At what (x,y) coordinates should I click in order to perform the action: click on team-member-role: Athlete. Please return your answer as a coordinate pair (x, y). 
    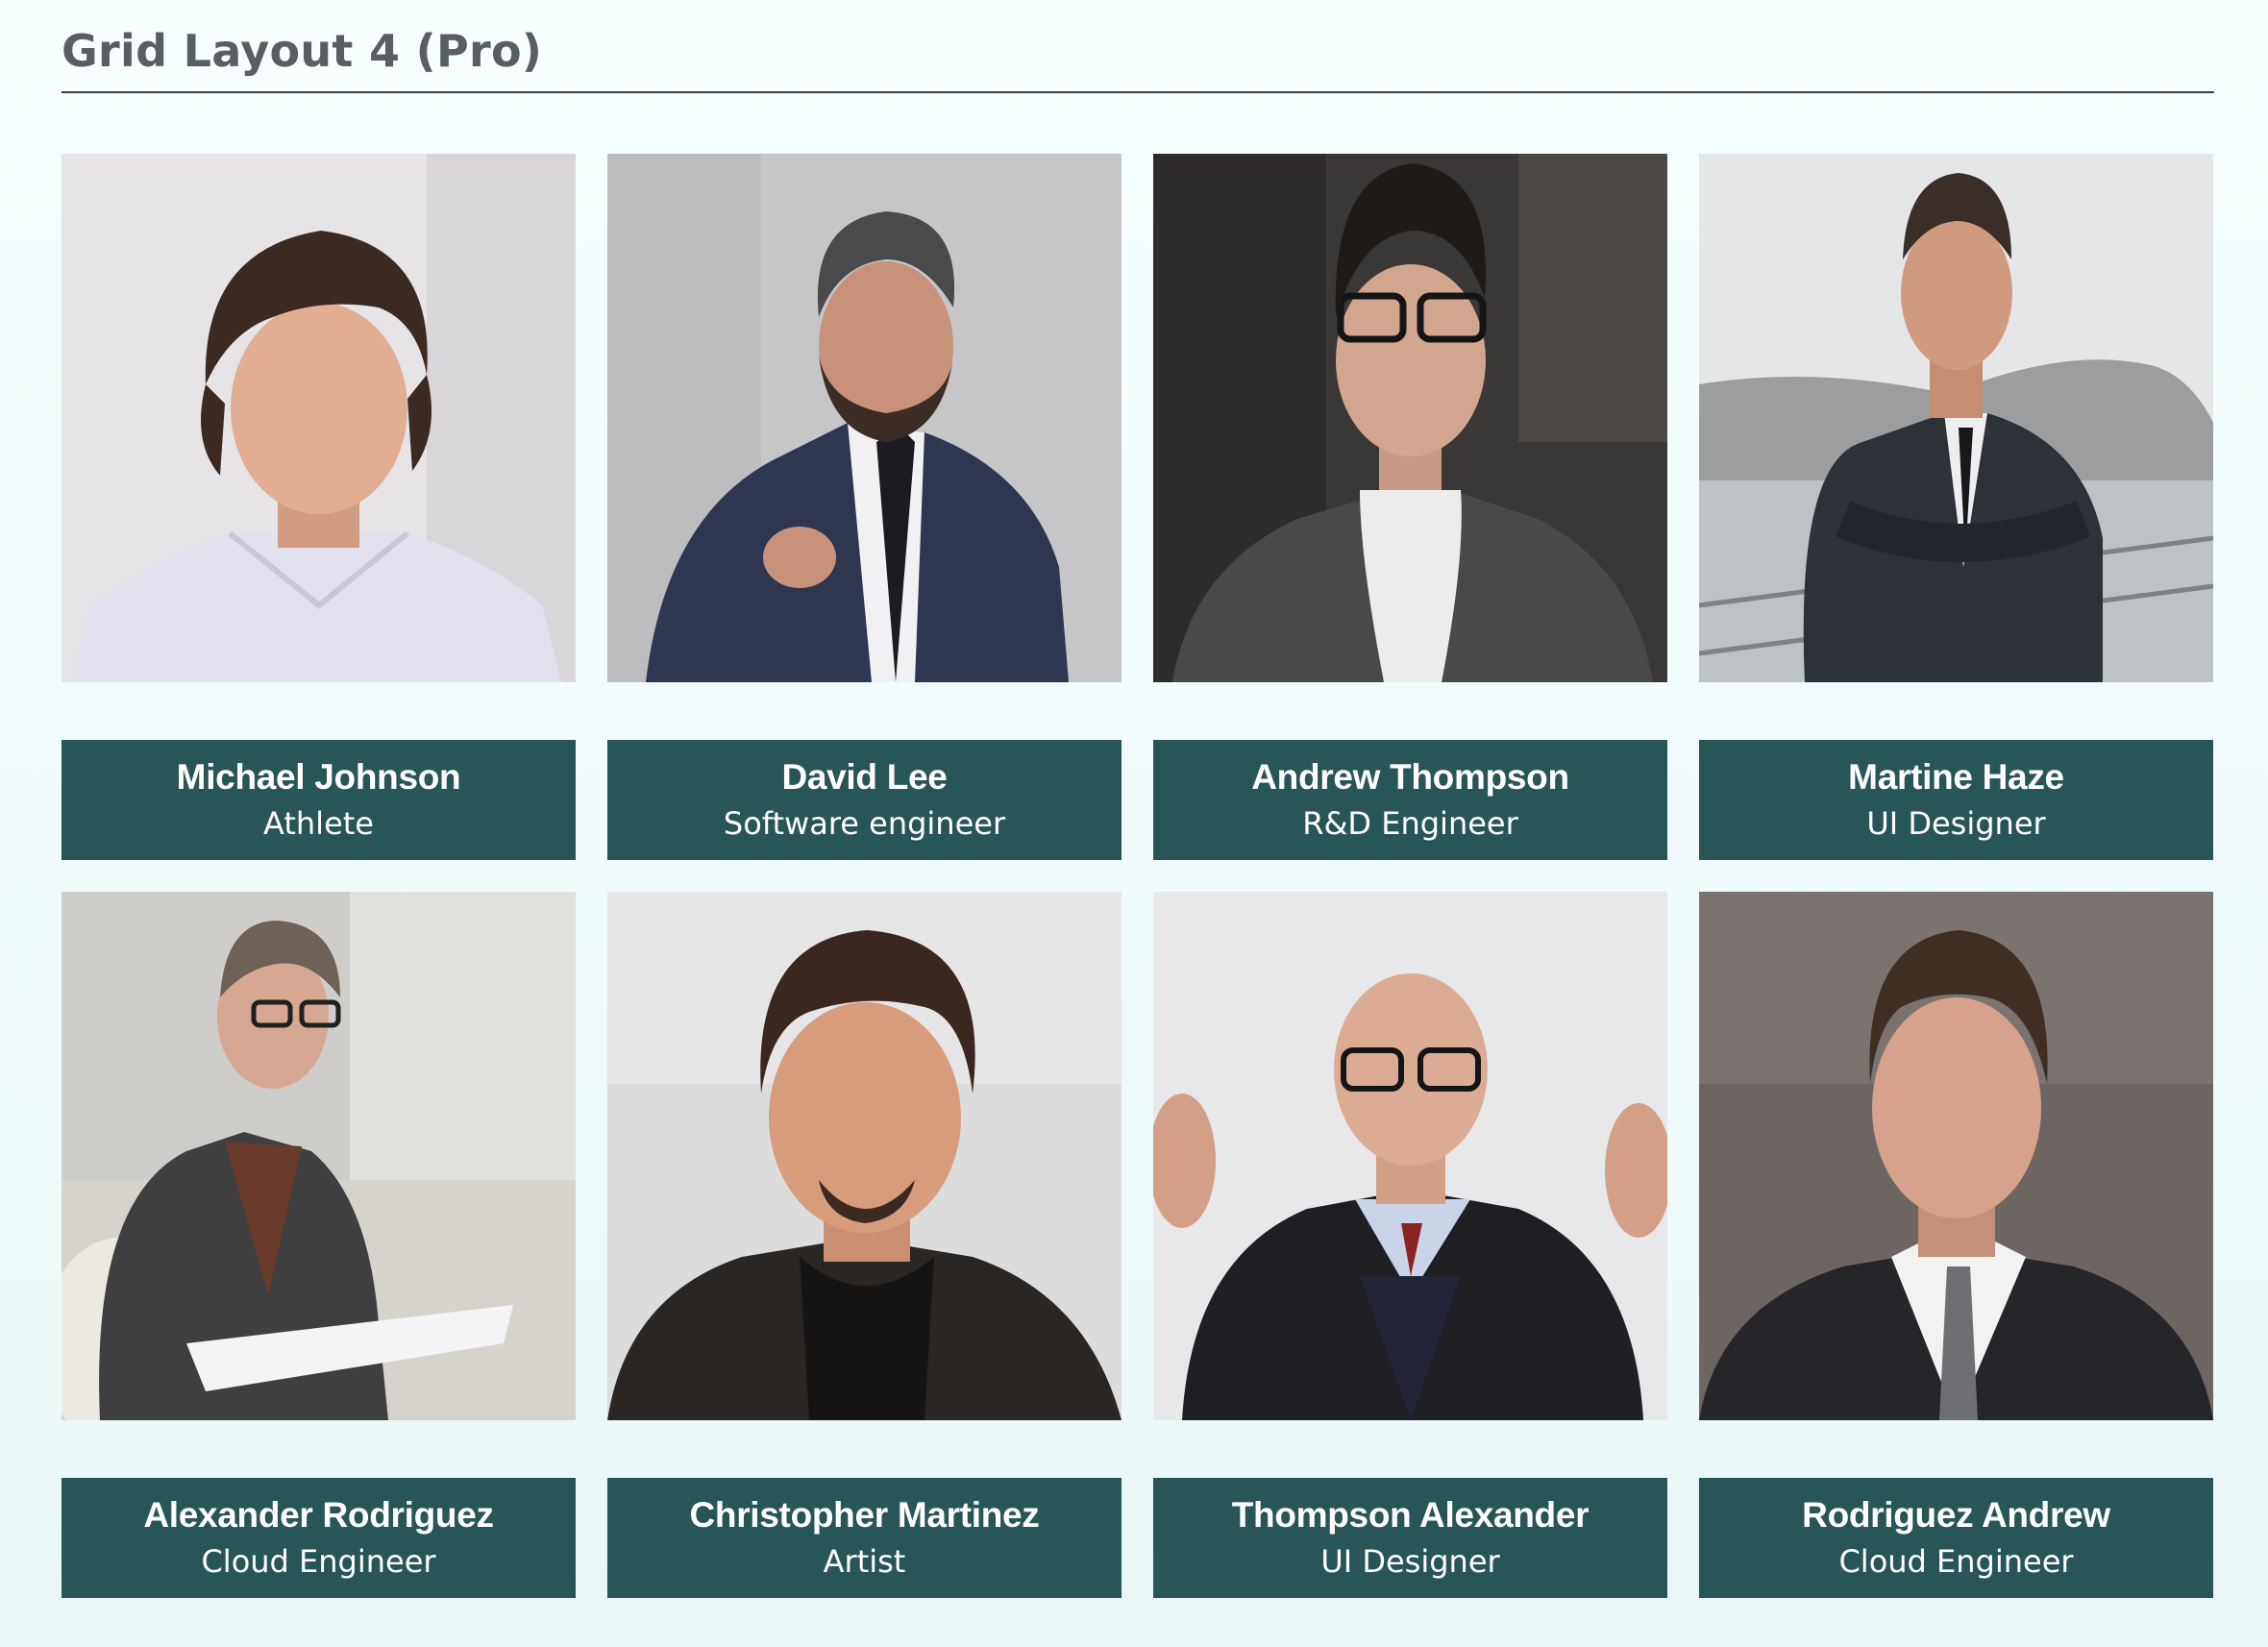
    Looking at the image, I should click on (318, 823).